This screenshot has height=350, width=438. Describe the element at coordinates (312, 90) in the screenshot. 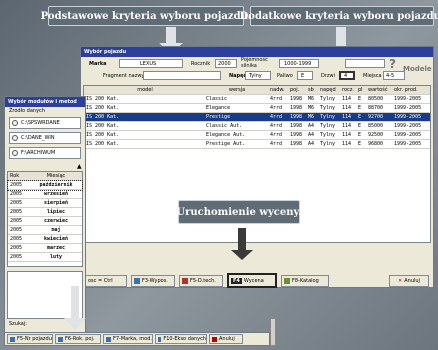

I see `column-header: sb` at that location.